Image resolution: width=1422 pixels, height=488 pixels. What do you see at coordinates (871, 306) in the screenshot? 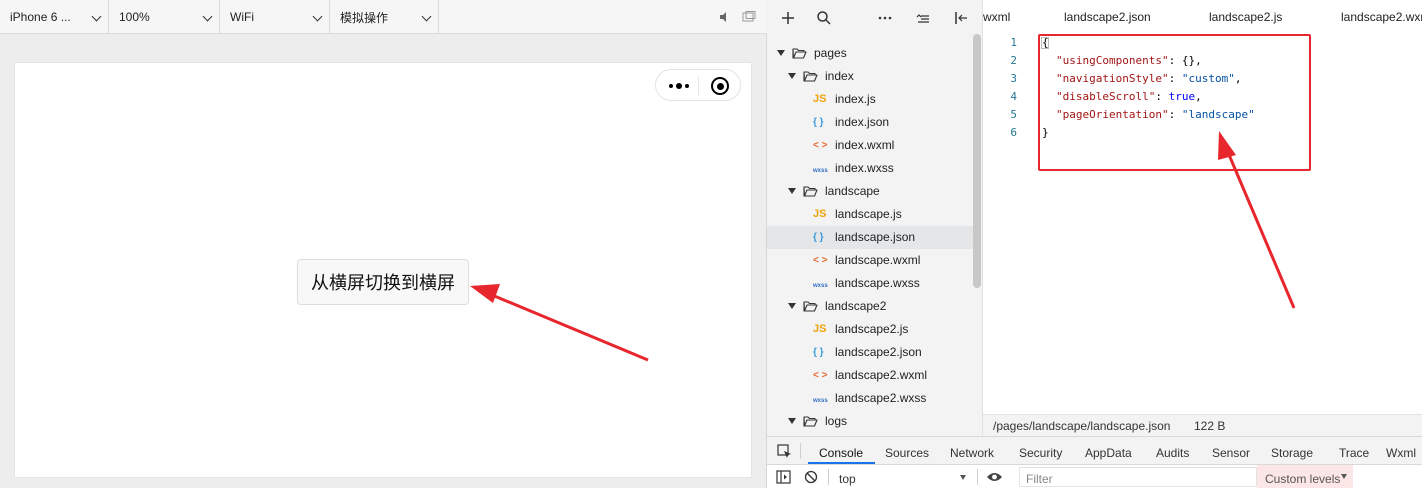
I see `tree-folder: landscape2` at bounding box center [871, 306].